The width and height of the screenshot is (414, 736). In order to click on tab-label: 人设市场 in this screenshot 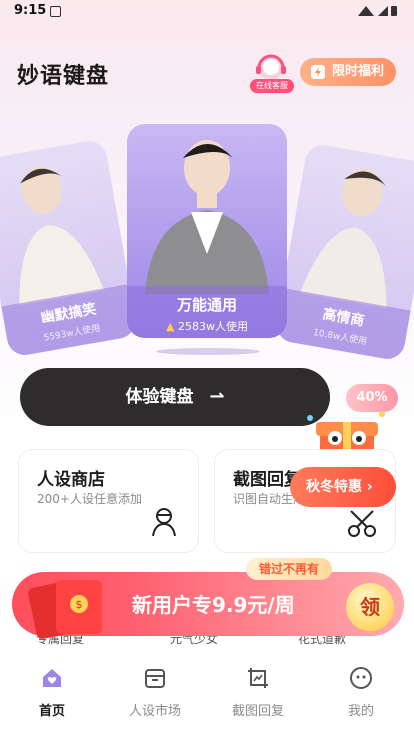, I will do `click(154, 711)`.